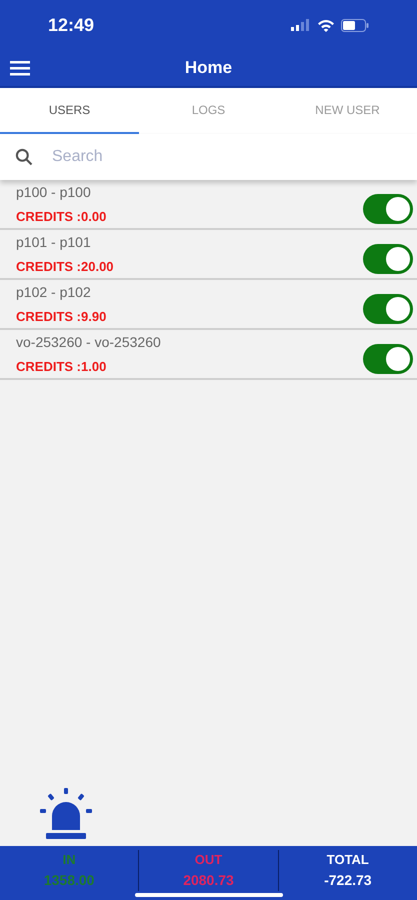 The width and height of the screenshot is (417, 900). Describe the element at coordinates (88, 342) in the screenshot. I see `user-name: vo-253260 - vo-253260` at that location.